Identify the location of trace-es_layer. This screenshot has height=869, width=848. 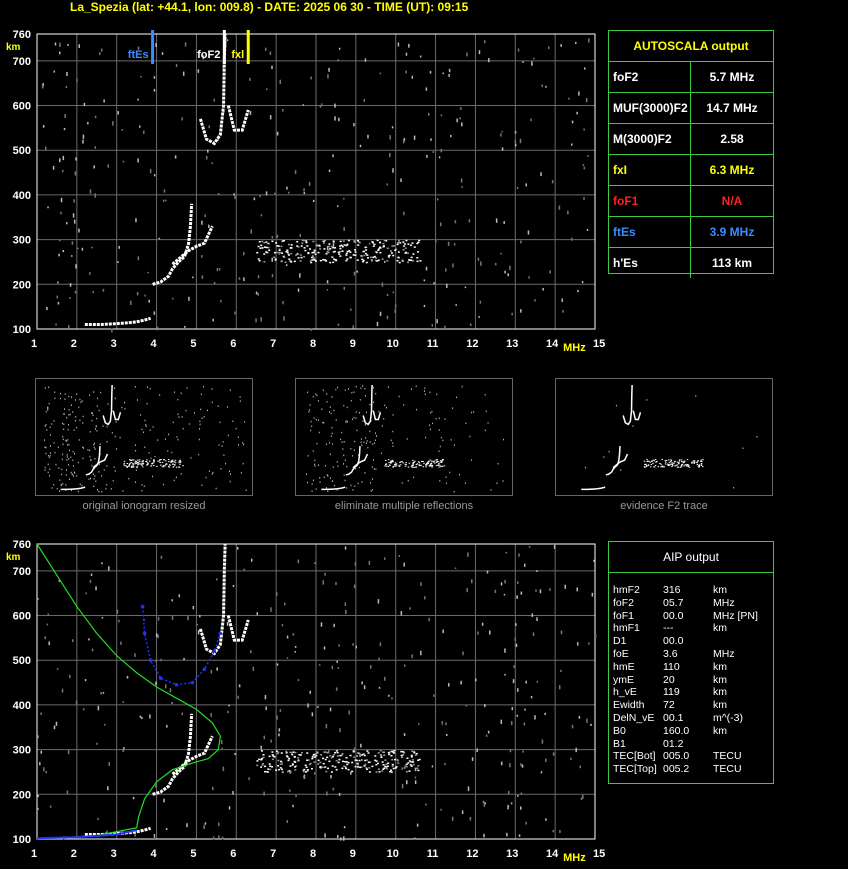
(118, 321).